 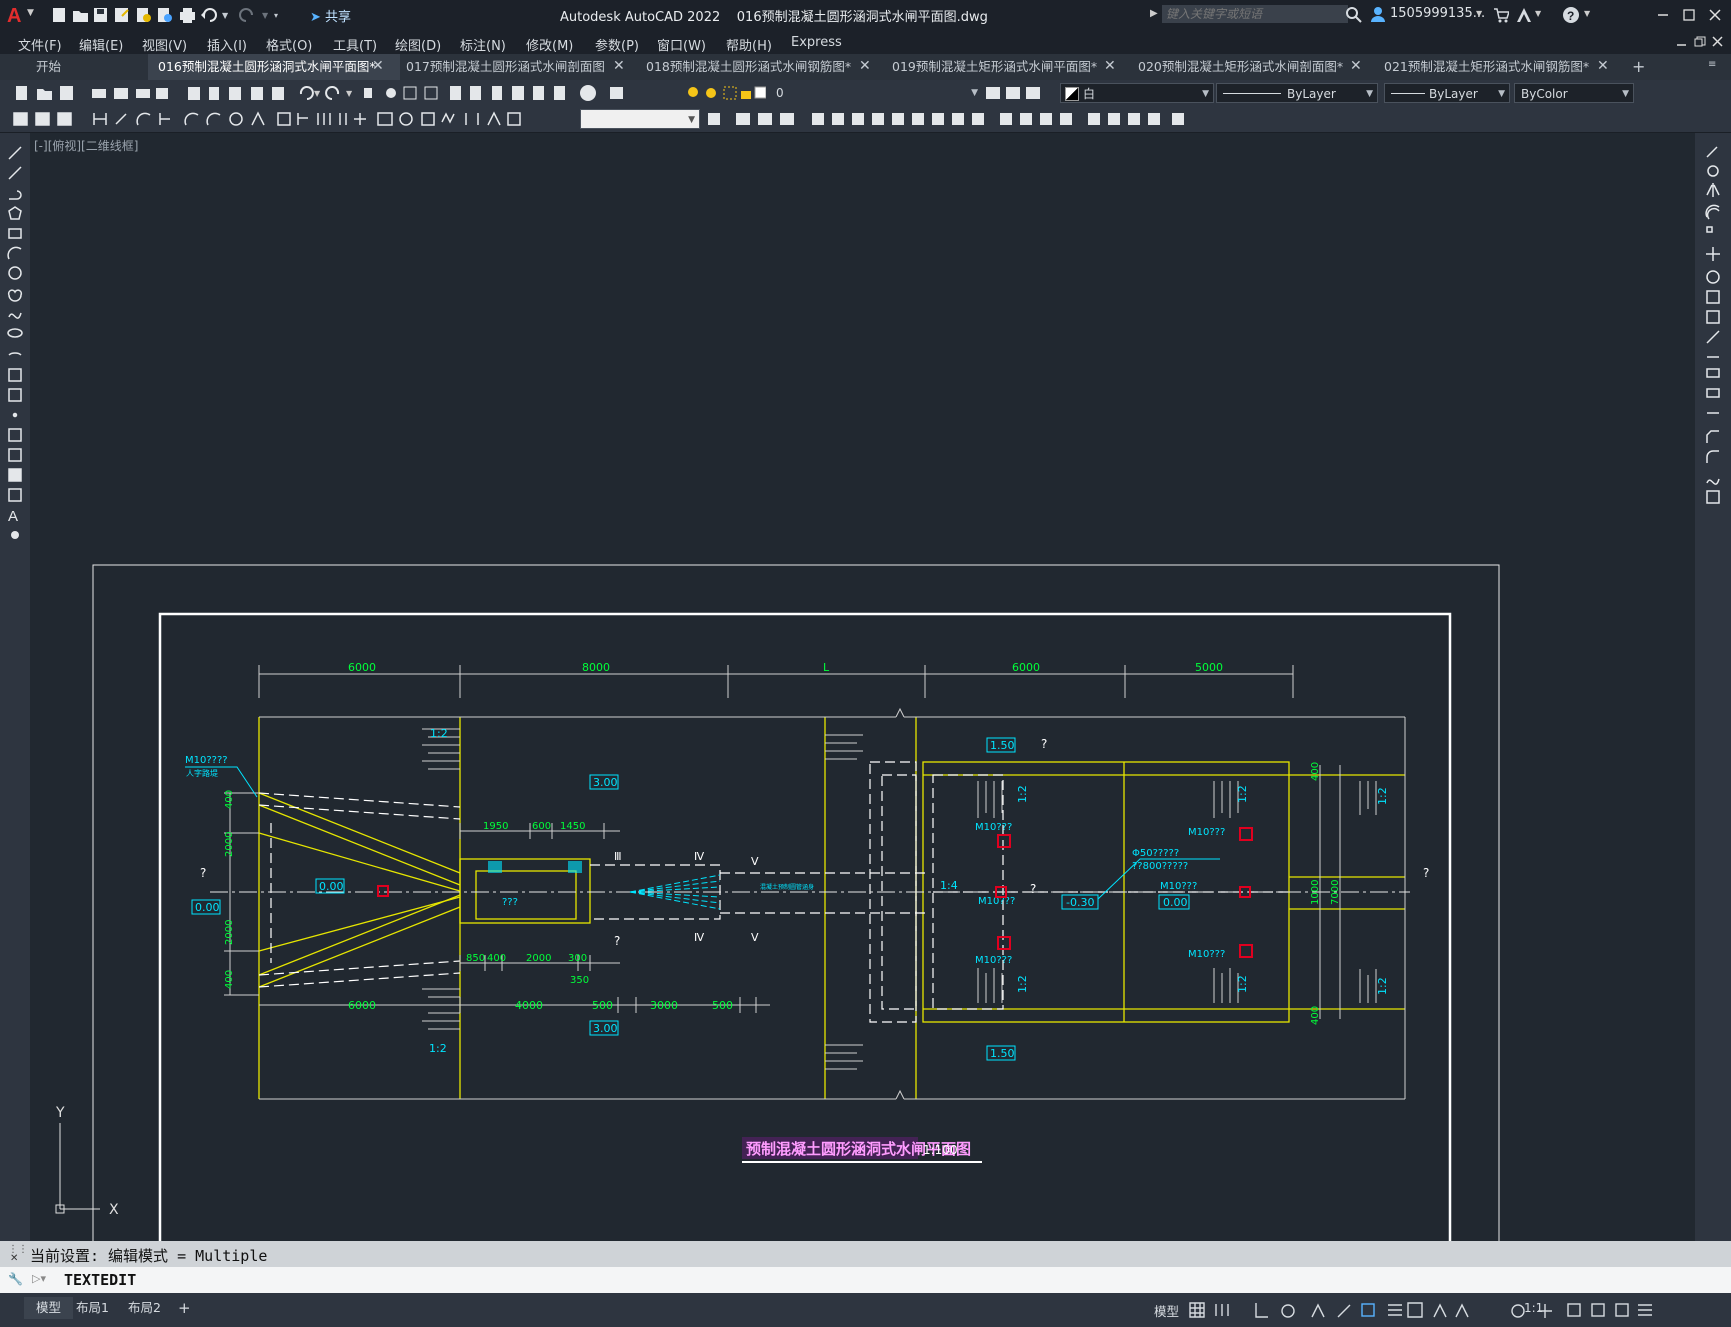 What do you see at coordinates (92, 1308) in the screenshot?
I see `tab-layout1: 布局1` at bounding box center [92, 1308].